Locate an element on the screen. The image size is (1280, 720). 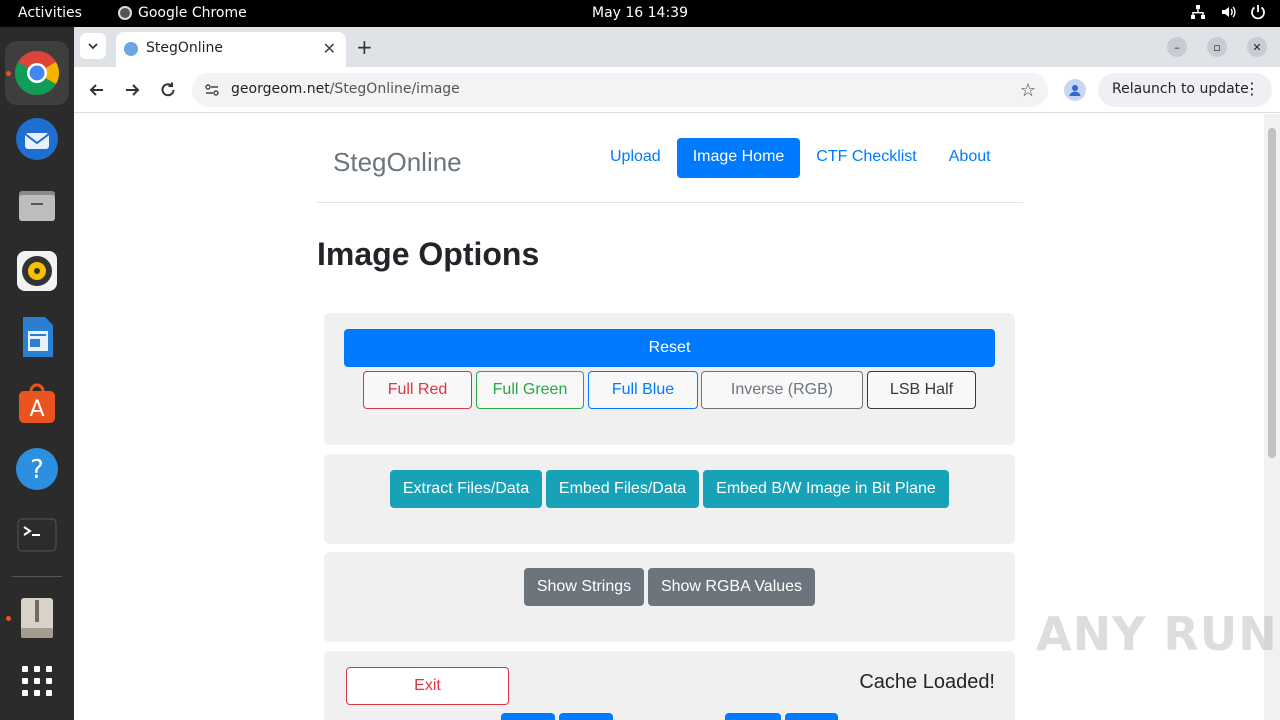
arrow-left-icon is located at coordinates (96, 90).